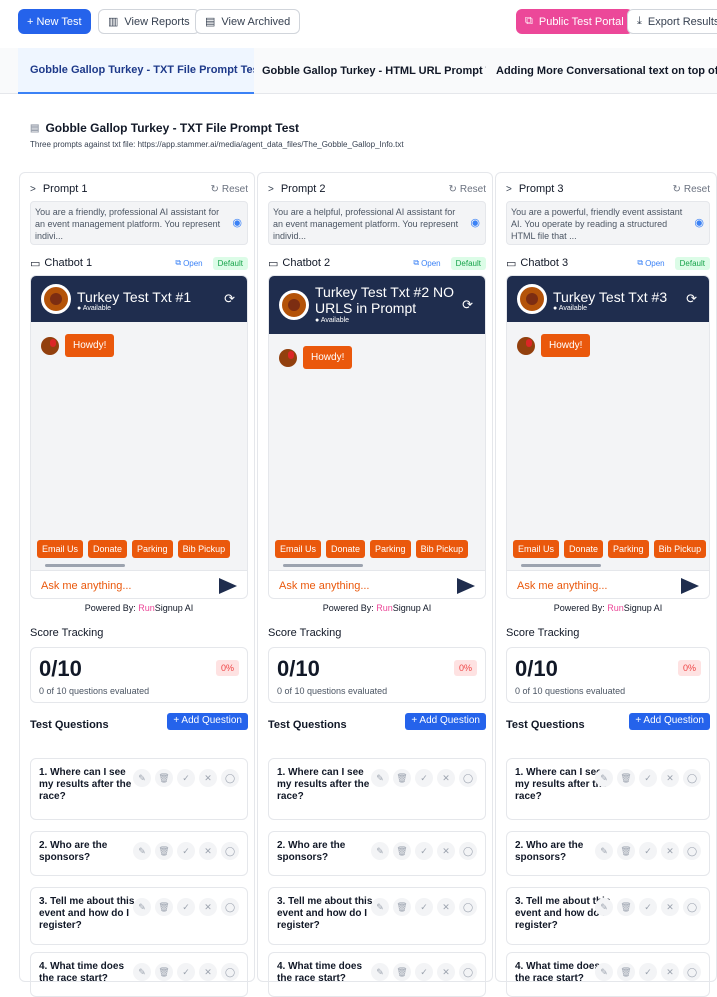 The width and height of the screenshot is (717, 997). I want to click on view-archived-button: ▤ View Archived, so click(248, 21).